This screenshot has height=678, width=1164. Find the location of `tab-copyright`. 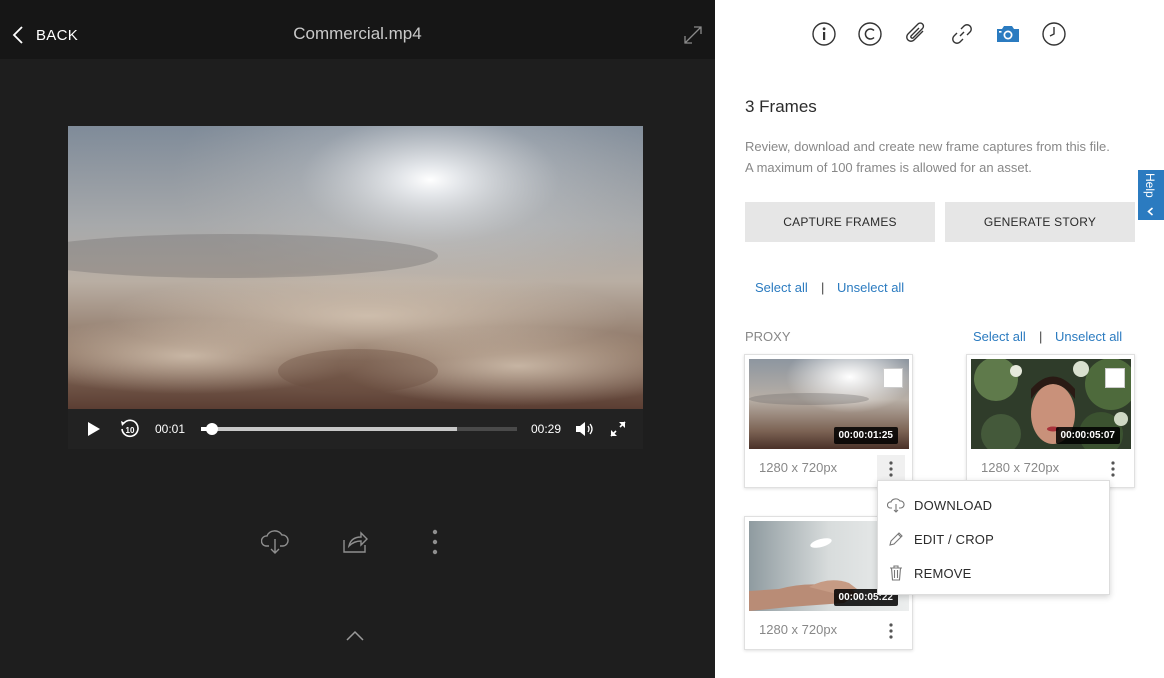

tab-copyright is located at coordinates (870, 34).